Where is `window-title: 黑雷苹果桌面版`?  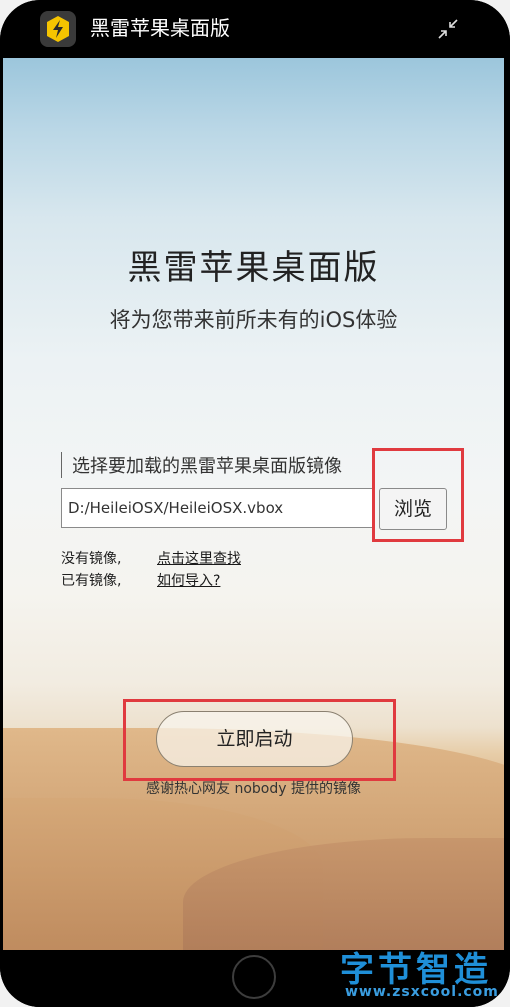 window-title: 黑雷苹果桌面版 is located at coordinates (160, 28).